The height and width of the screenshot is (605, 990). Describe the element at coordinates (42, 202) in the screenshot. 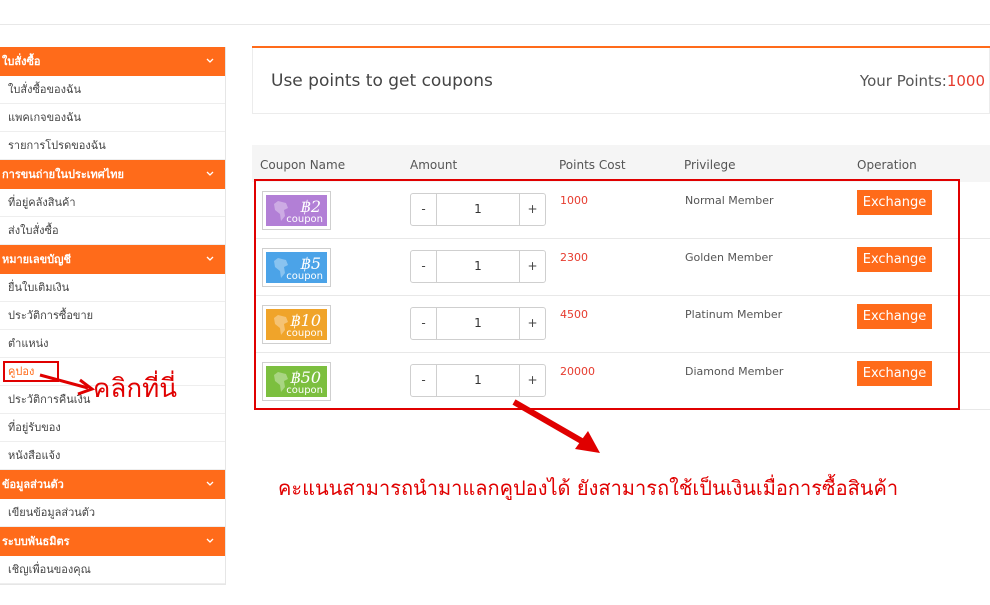

I see `sidebar-item-label: ที่อยู่คลังสินค้า` at that location.